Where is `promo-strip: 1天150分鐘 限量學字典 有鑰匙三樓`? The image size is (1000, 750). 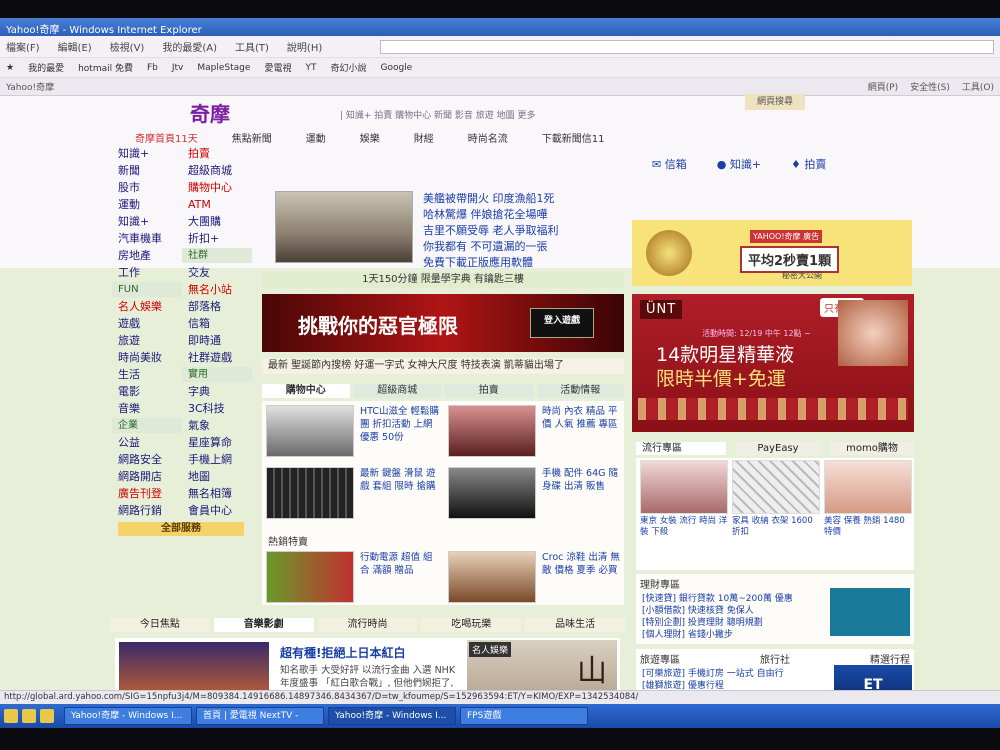
promo-strip: 1天150分鐘 限量學字典 有鑰匙三樓 is located at coordinates (443, 280).